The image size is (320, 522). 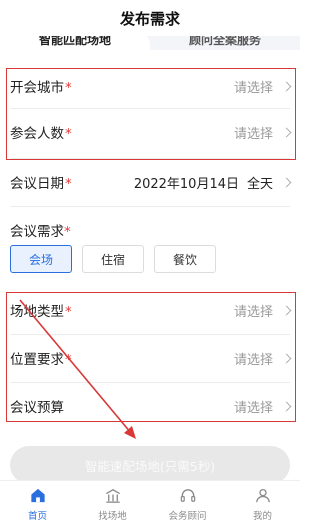 What do you see at coordinates (213, 182) in the screenshot?
I see `date-value: 2022年10月14日 全天` at bounding box center [213, 182].